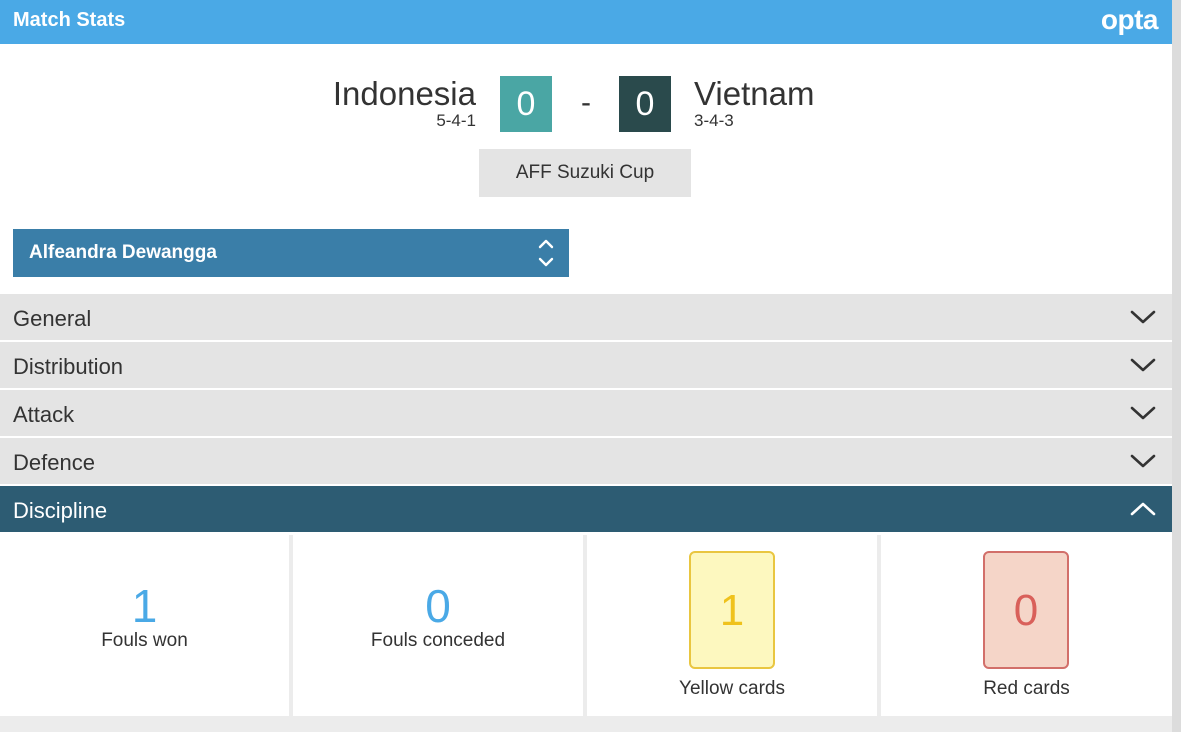 The width and height of the screenshot is (1181, 732). What do you see at coordinates (1129, 19) in the screenshot?
I see `opta-logo: opta` at bounding box center [1129, 19].